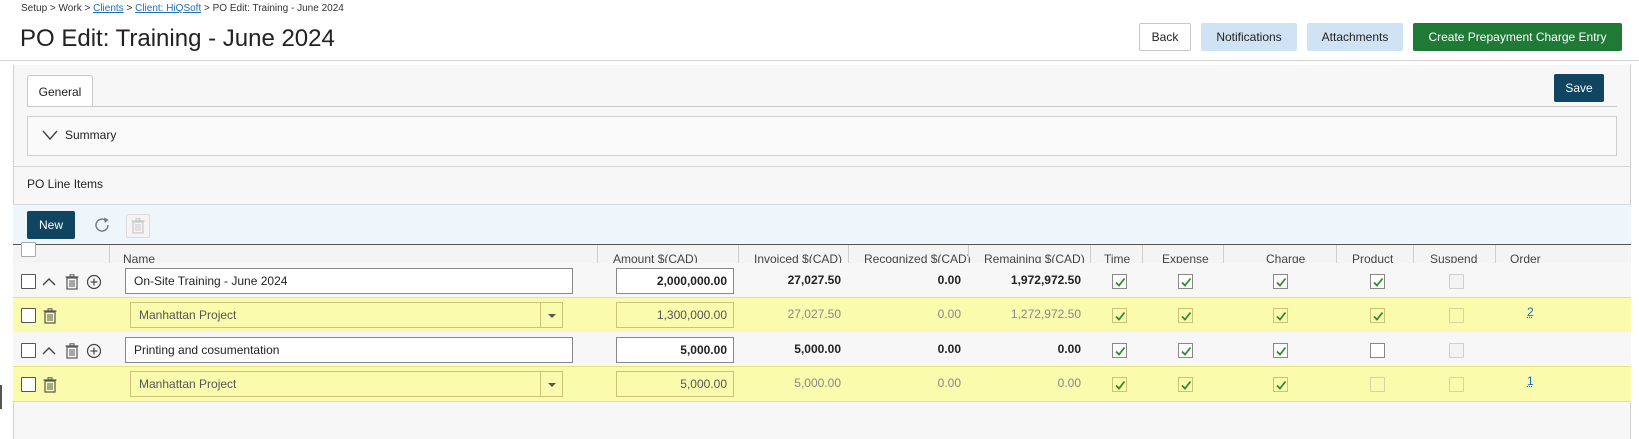 The height and width of the screenshot is (439, 1639). Describe the element at coordinates (1530, 312) in the screenshot. I see `order-link: 2` at that location.